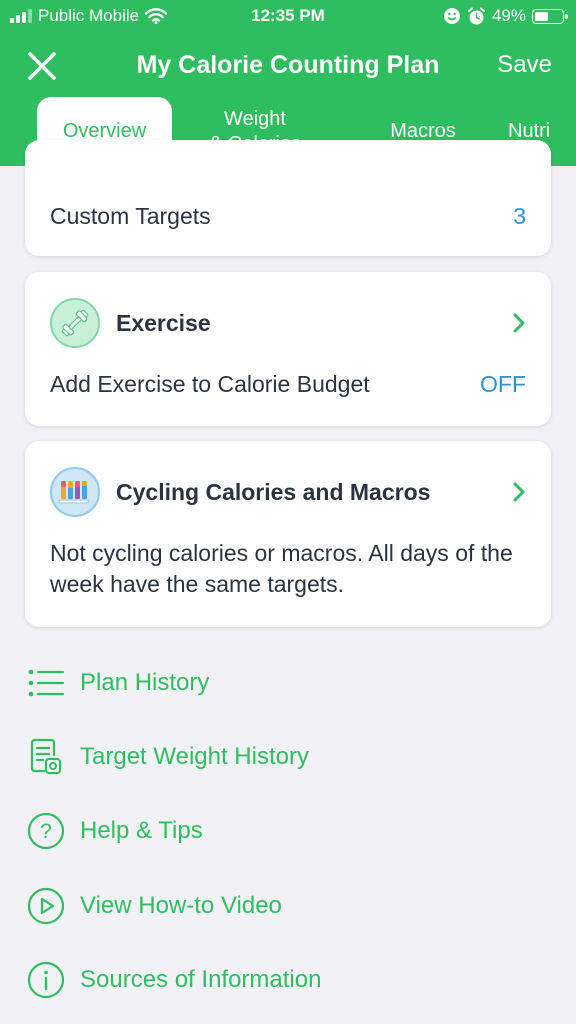 The image size is (576, 1024). I want to click on question-icon: ?, so click(46, 831).